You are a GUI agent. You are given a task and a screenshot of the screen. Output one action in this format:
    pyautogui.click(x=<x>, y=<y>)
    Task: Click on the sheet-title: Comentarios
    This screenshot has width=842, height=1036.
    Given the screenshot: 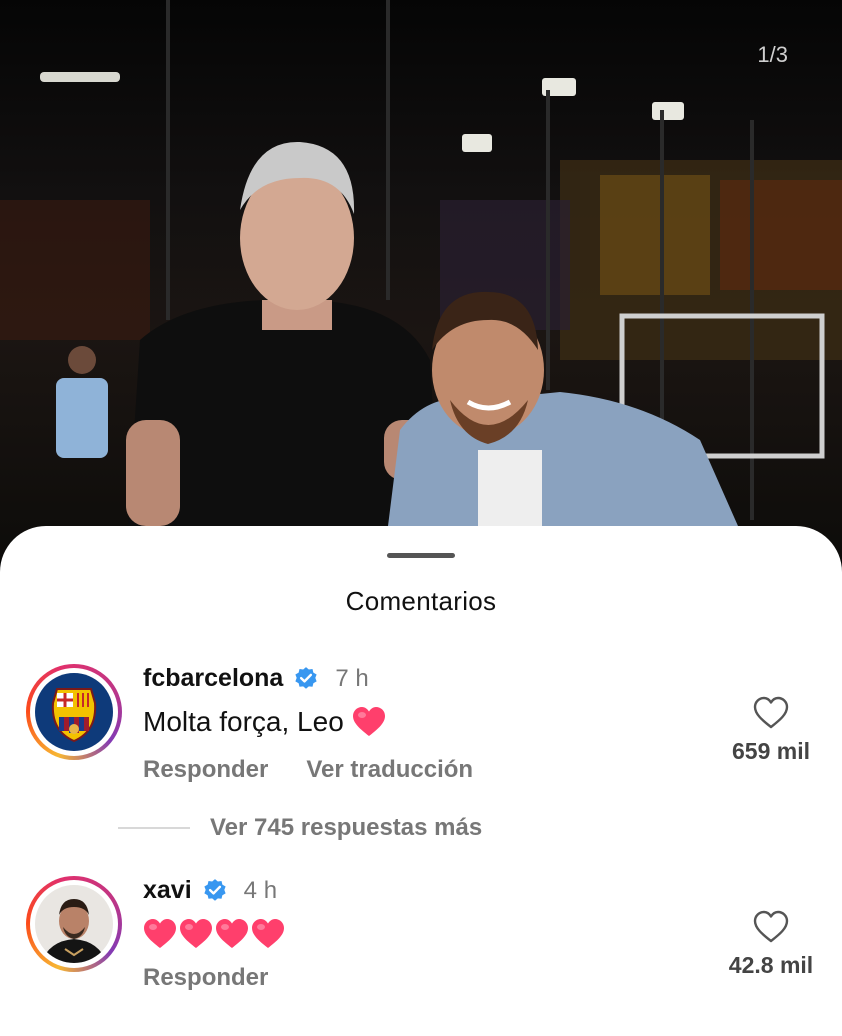 What is the action you would take?
    pyautogui.click(x=421, y=601)
    